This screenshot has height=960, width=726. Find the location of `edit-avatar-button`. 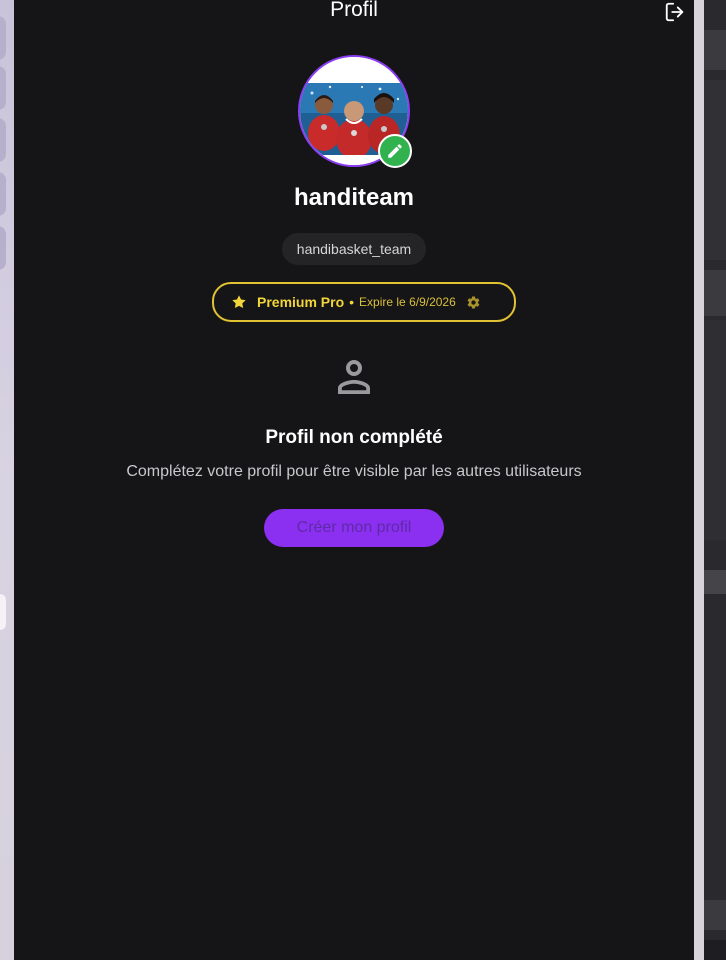

edit-avatar-button is located at coordinates (395, 151).